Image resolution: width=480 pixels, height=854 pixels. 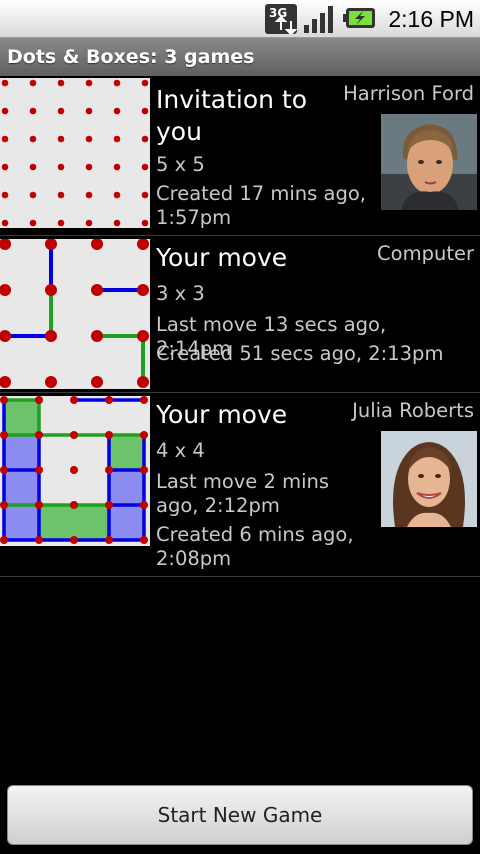 I want to click on opponent-name: Julia Roberts, so click(x=413, y=410).